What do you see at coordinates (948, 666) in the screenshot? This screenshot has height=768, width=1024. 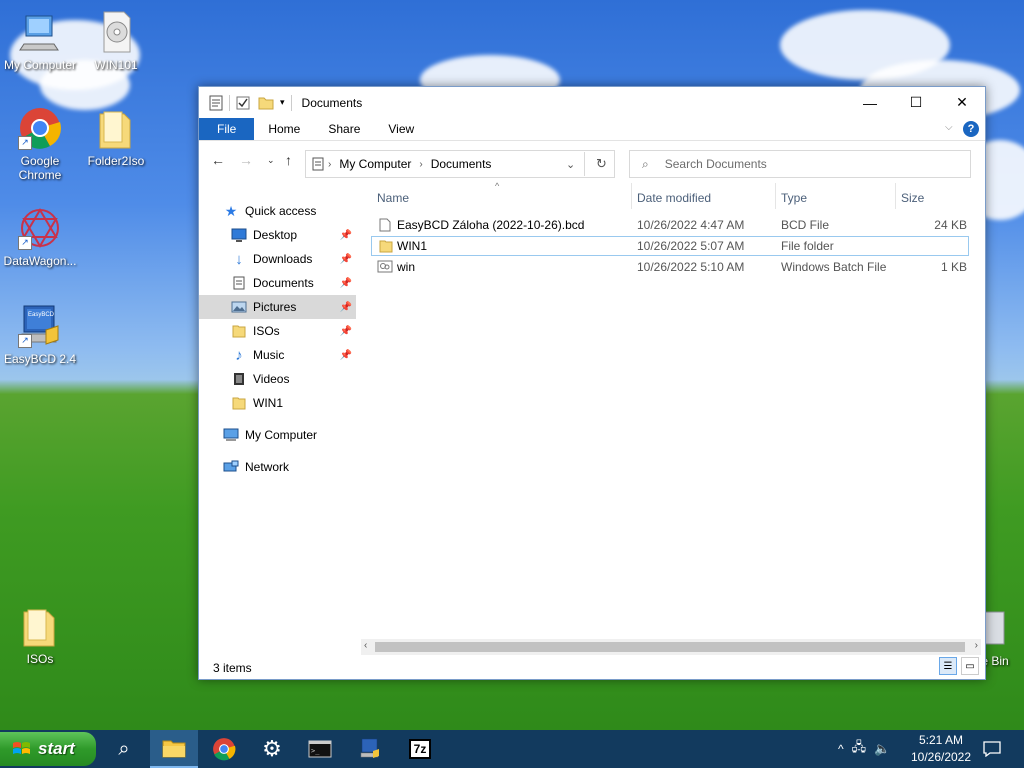 I see `details-view-button: ☰` at bounding box center [948, 666].